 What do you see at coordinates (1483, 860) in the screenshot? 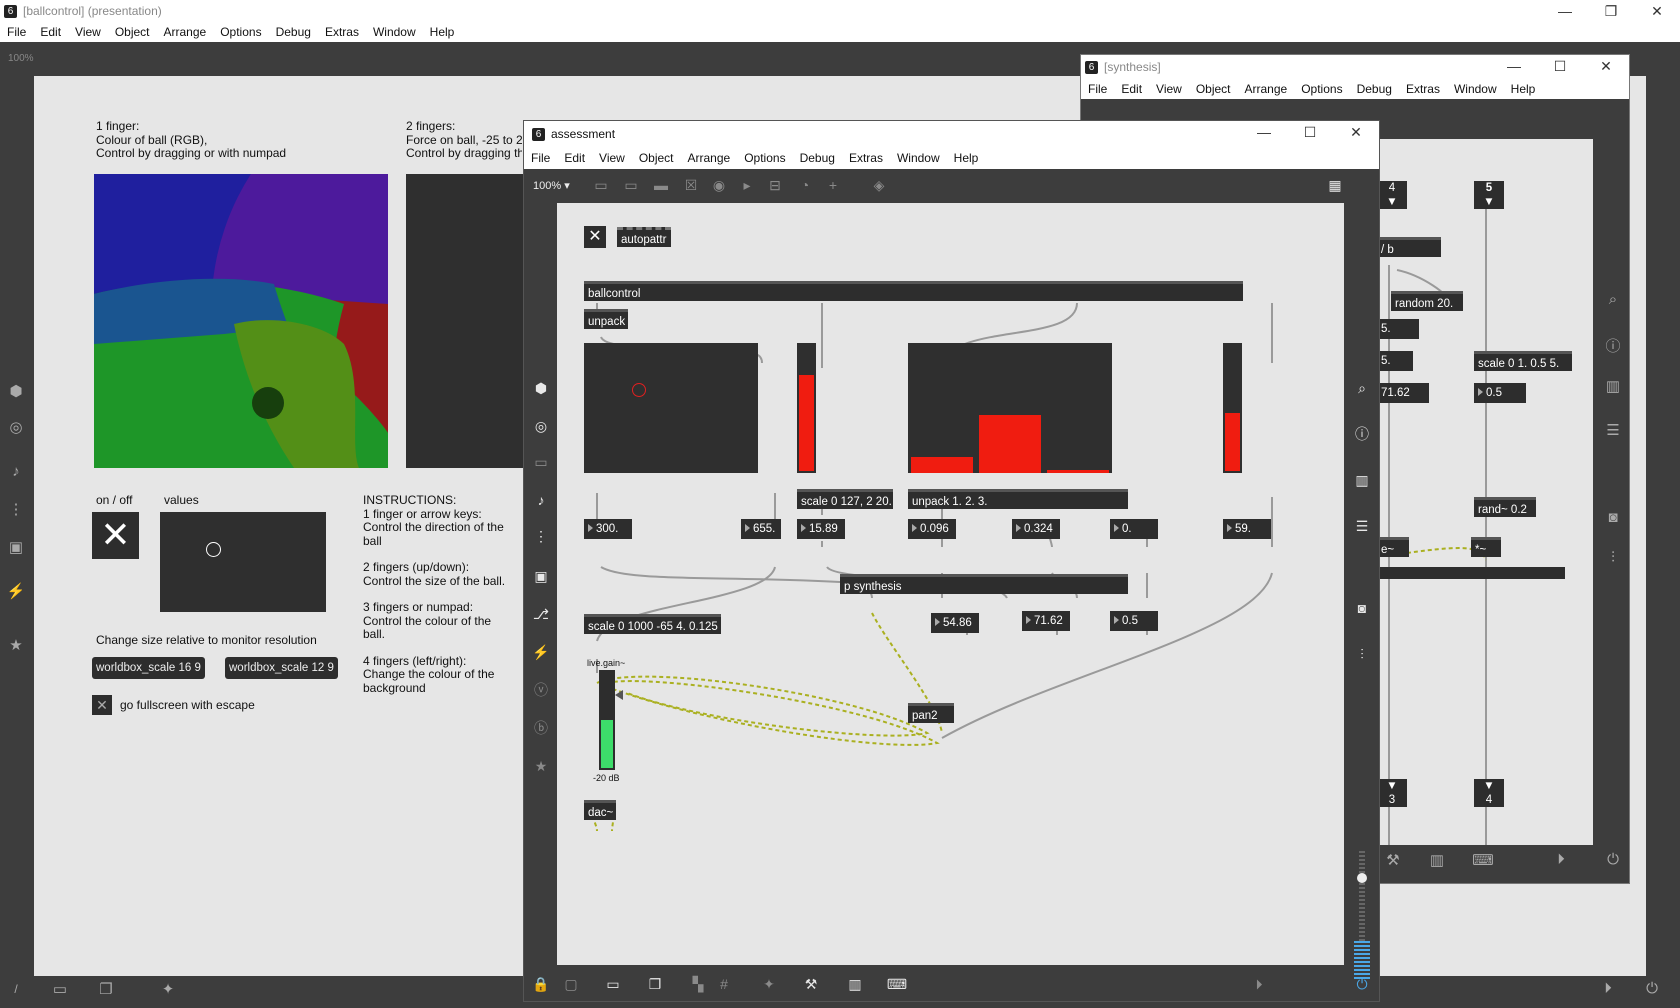
I see `keyboard-icon: ⌨` at bounding box center [1483, 860].